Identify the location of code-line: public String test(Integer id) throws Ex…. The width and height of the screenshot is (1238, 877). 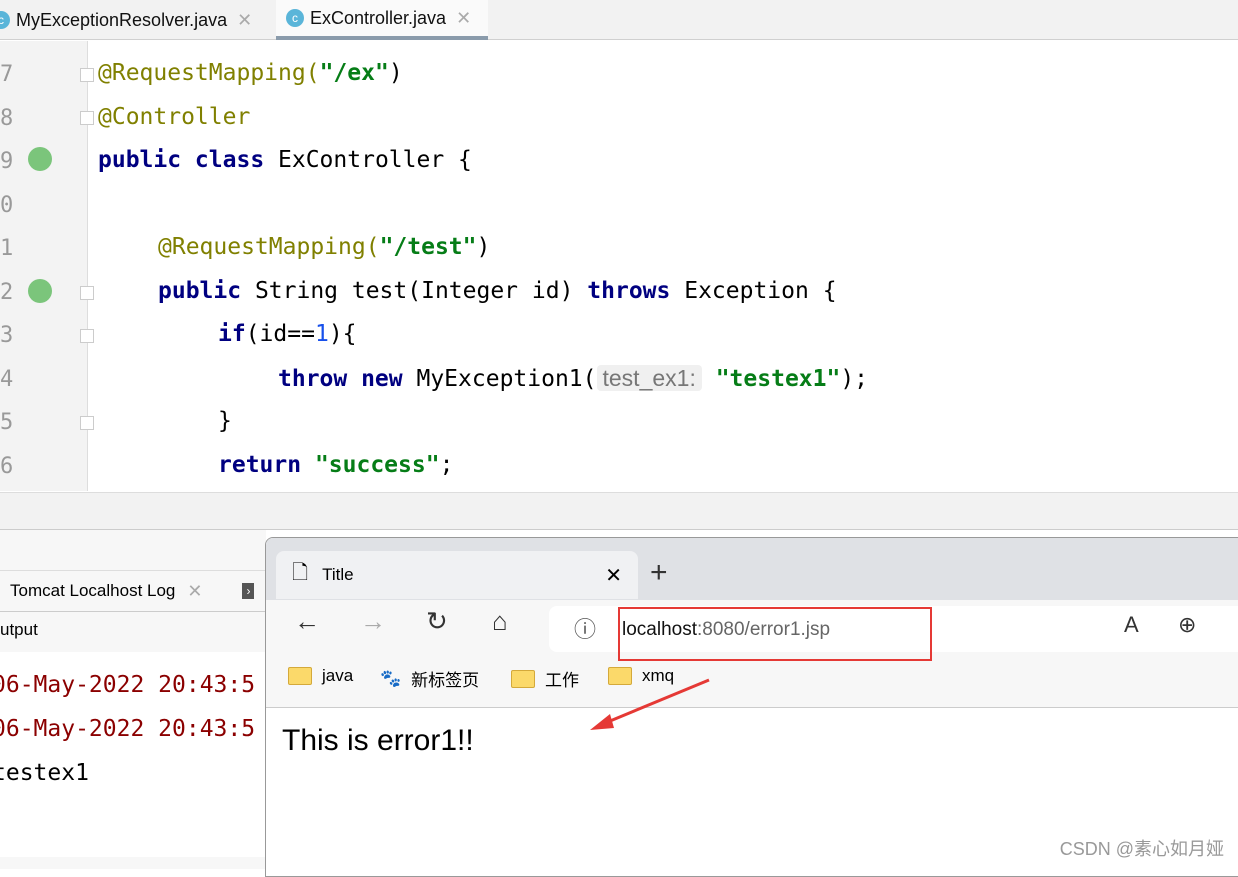
(497, 291).